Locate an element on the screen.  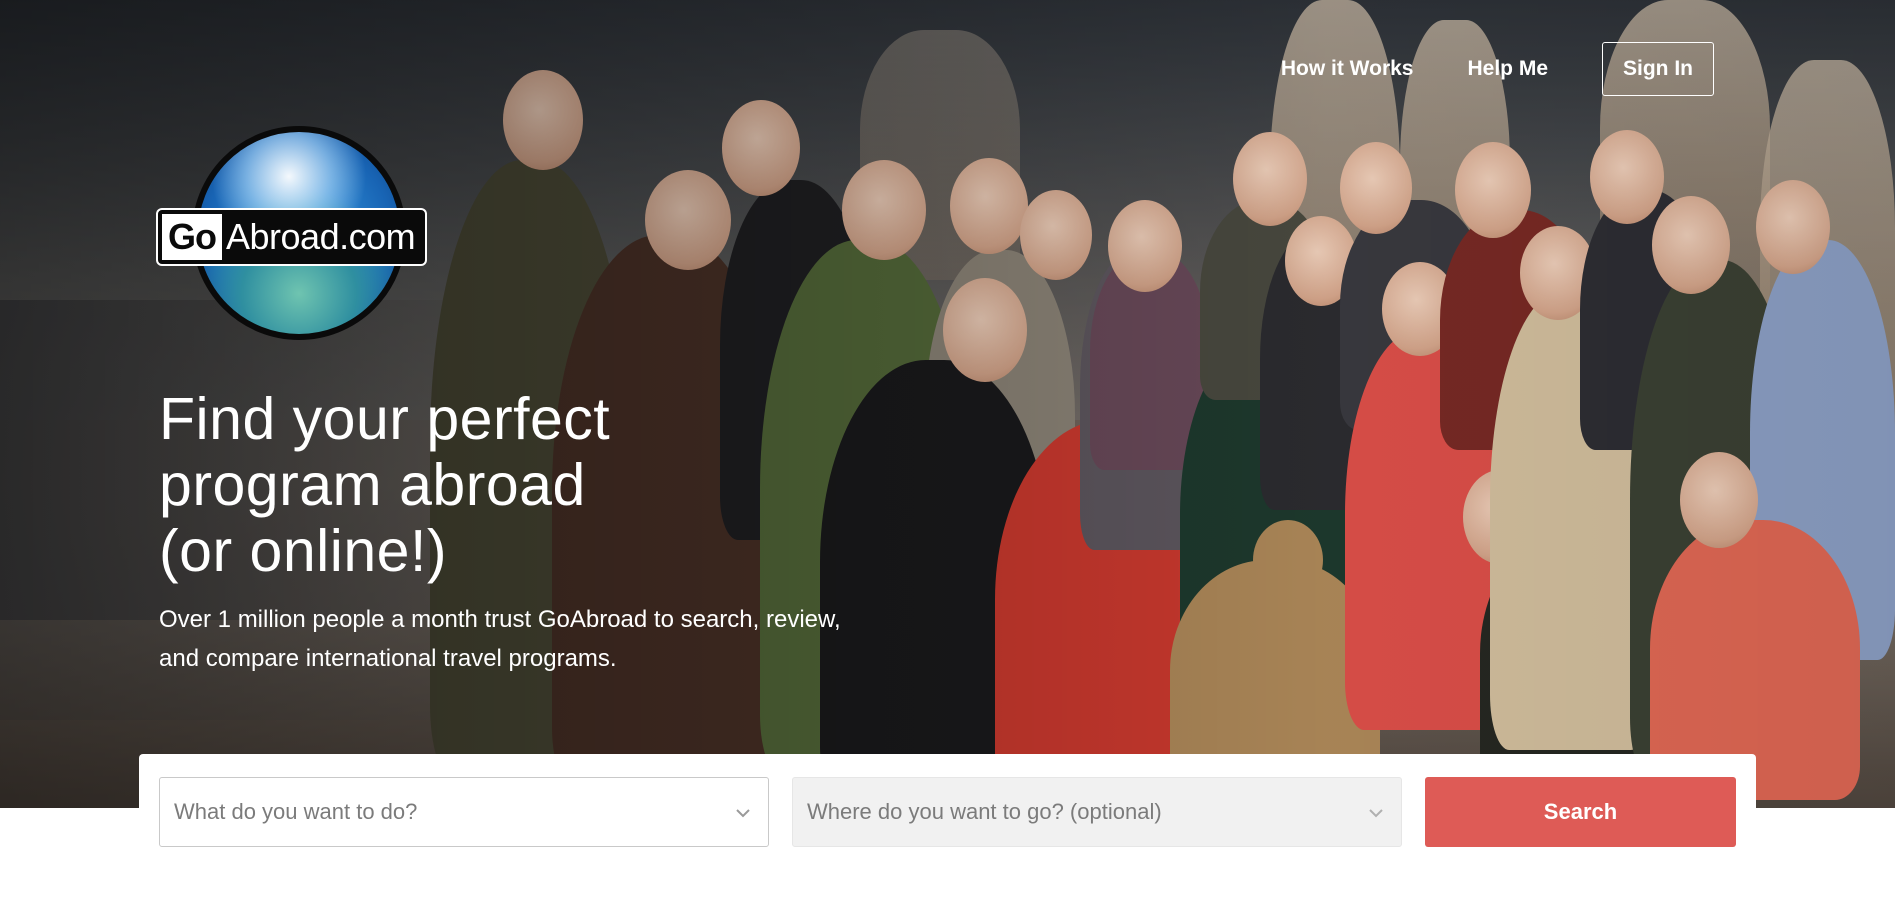
logo-wordmark: Go Abroad.com is located at coordinates (292, 237).